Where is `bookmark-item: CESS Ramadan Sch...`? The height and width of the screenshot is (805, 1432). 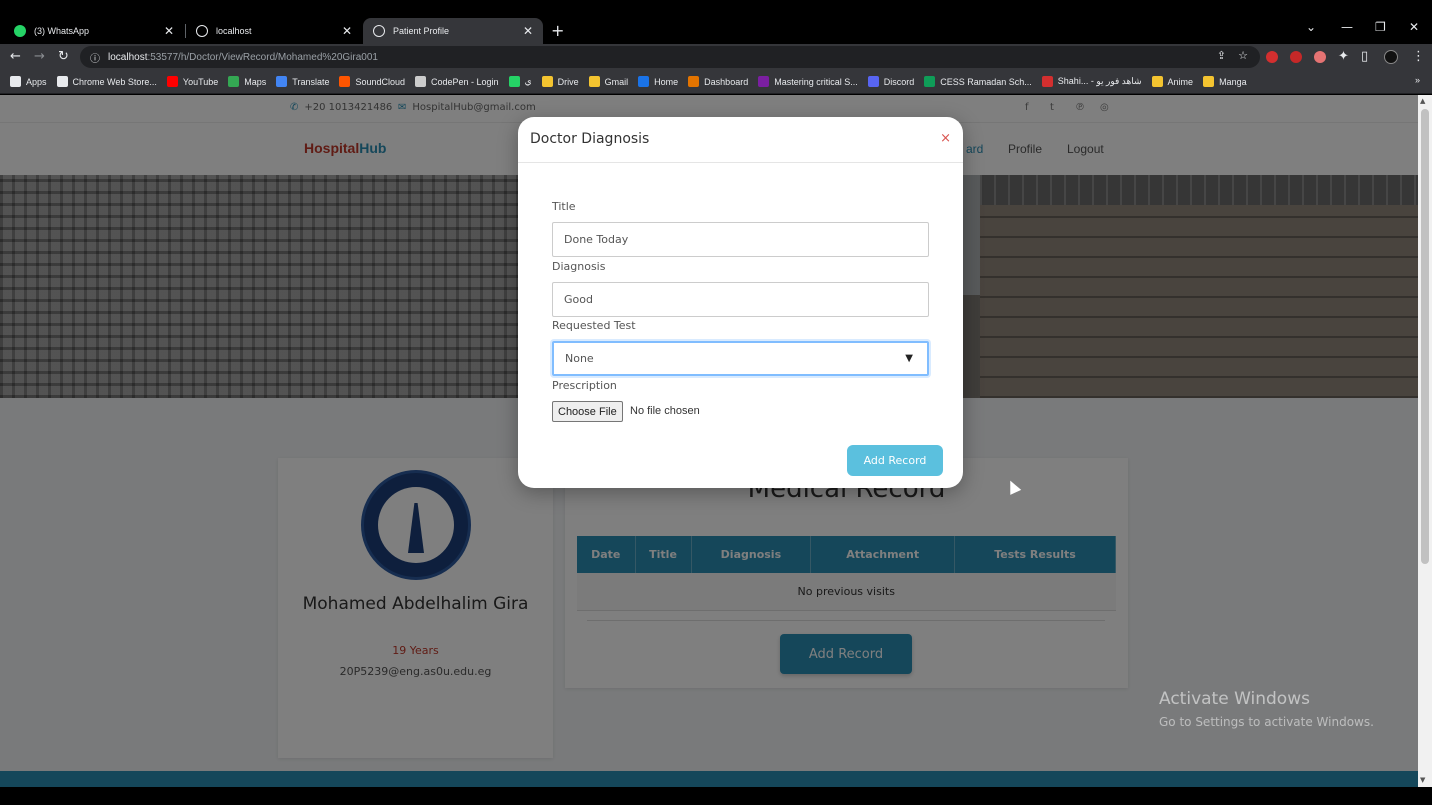 bookmark-item: CESS Ramadan Sch... is located at coordinates (978, 81).